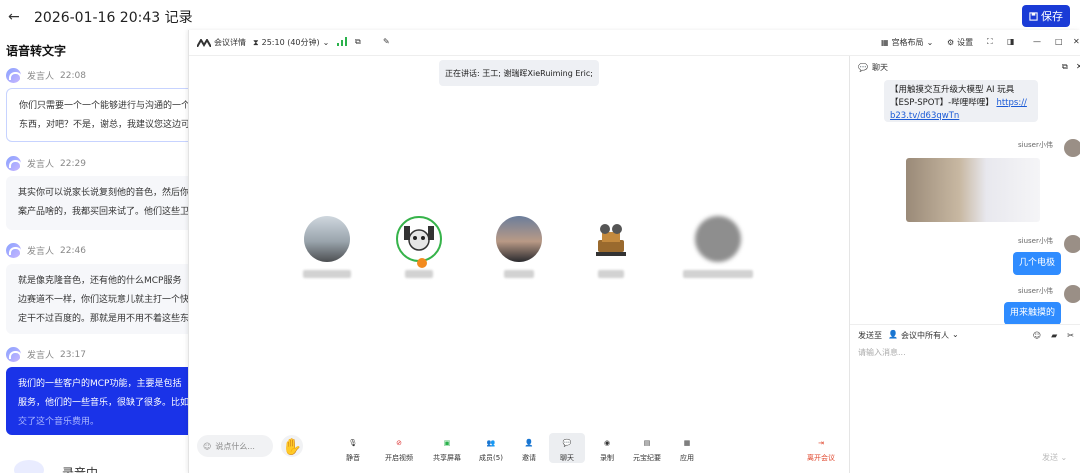  Describe the element at coordinates (17, 17) in the screenshot. I see `back-arrow-icon: ←` at that location.